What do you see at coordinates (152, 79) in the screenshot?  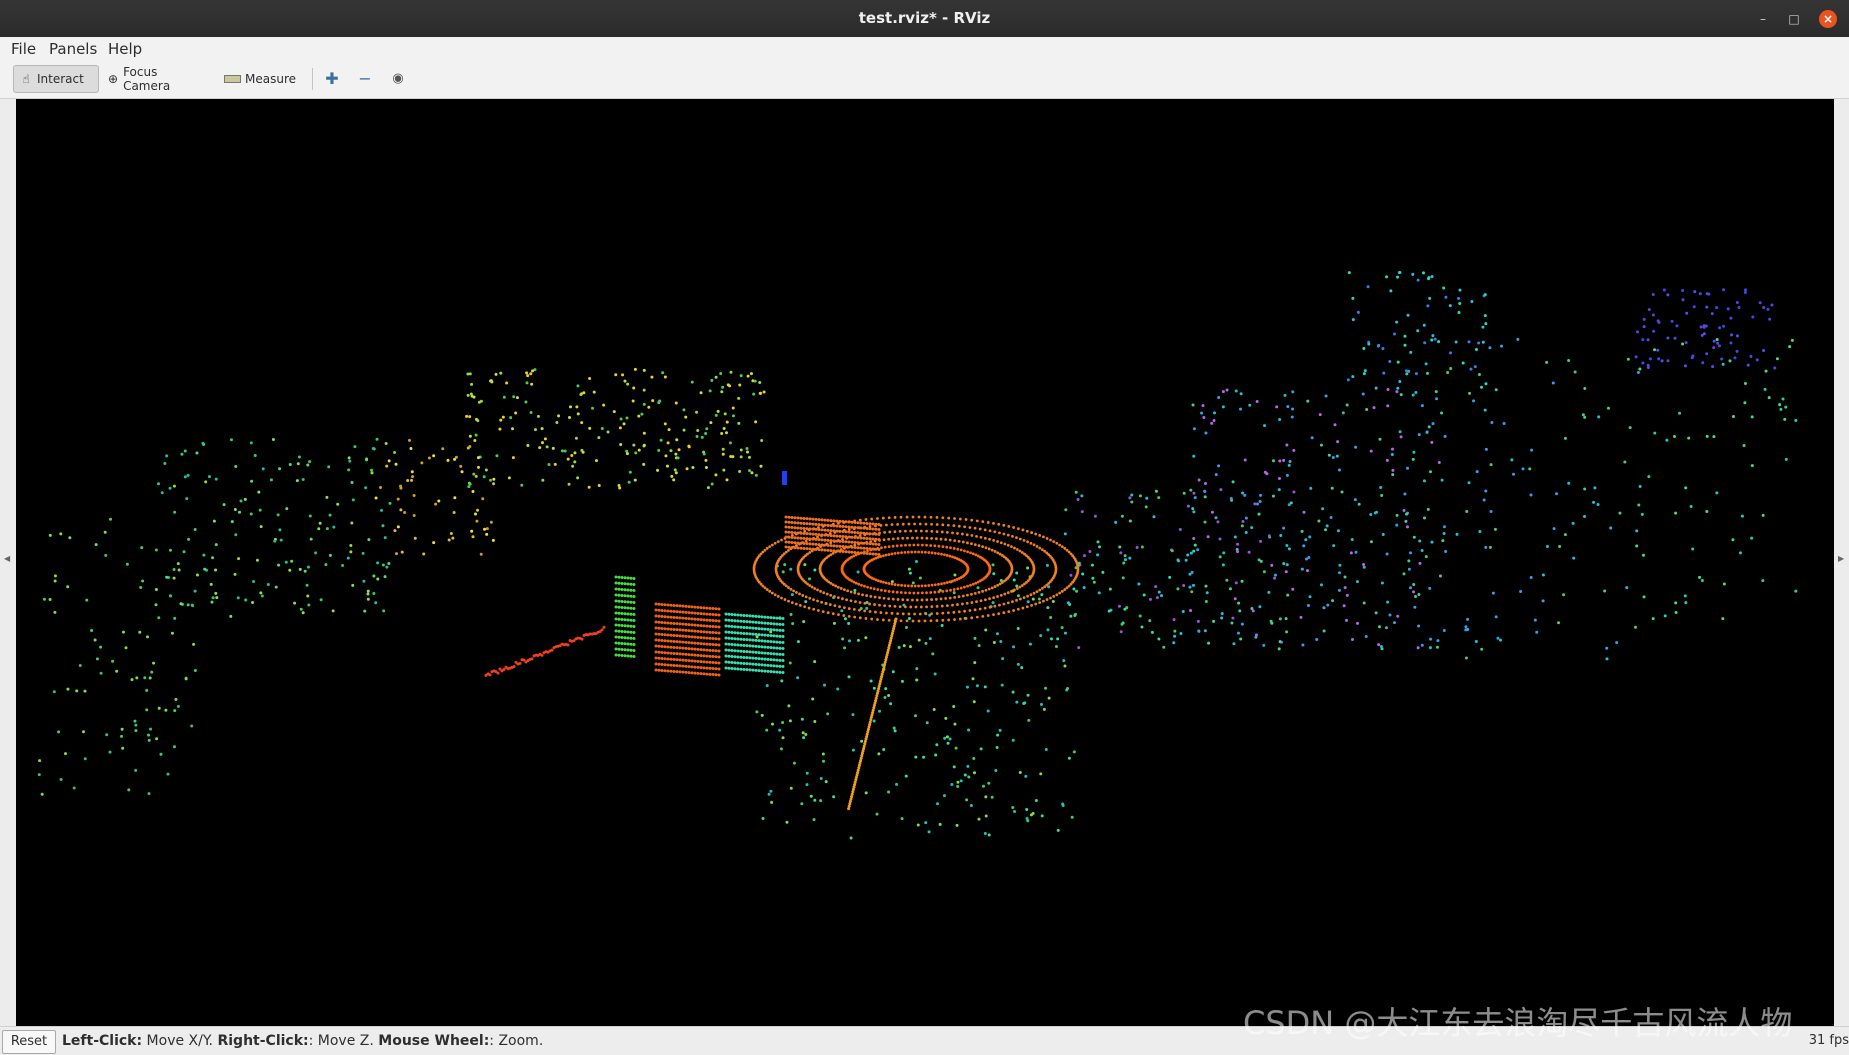 I see `focus-camera-tool-button: ⊕ Focus Camera` at bounding box center [152, 79].